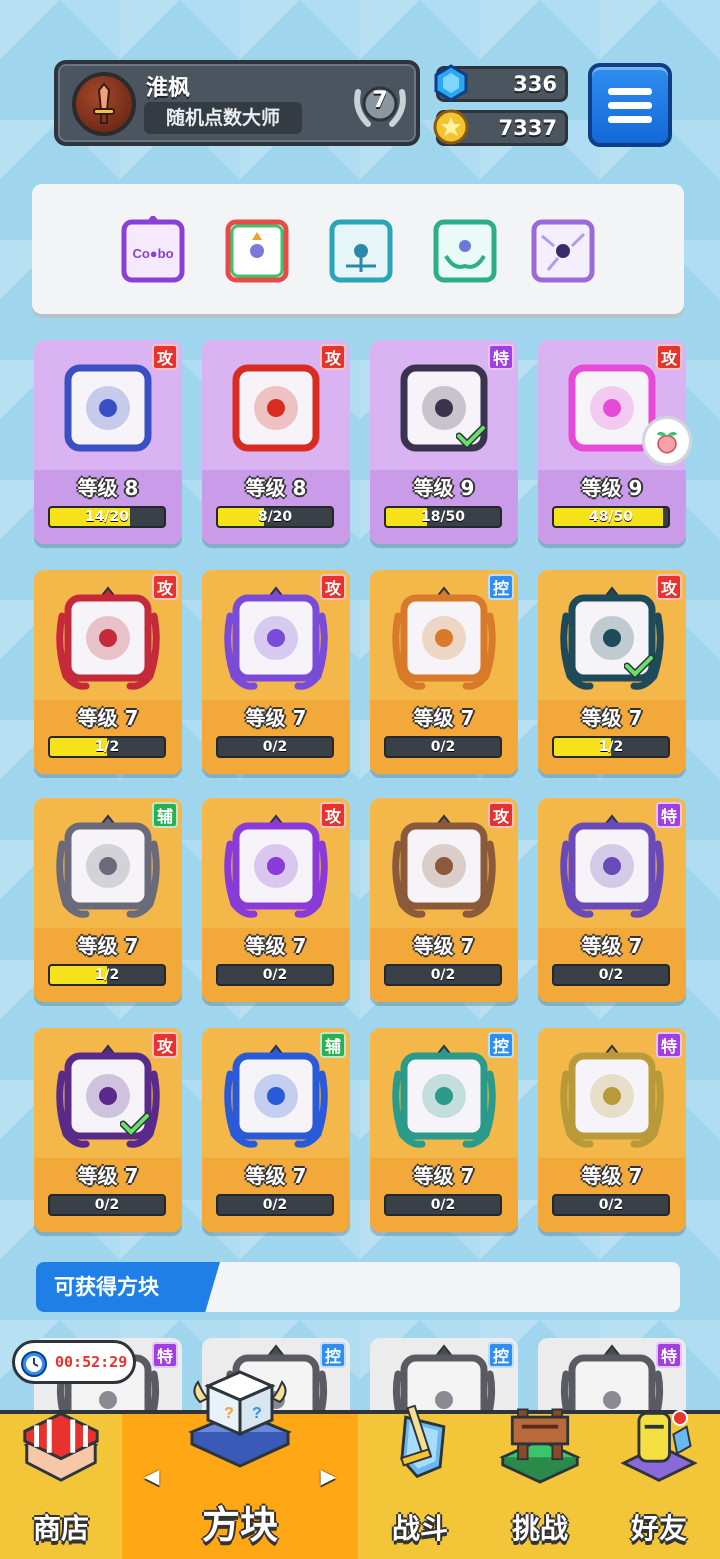 The height and width of the screenshot is (1559, 720). I want to click on peach-icon, so click(667, 442).